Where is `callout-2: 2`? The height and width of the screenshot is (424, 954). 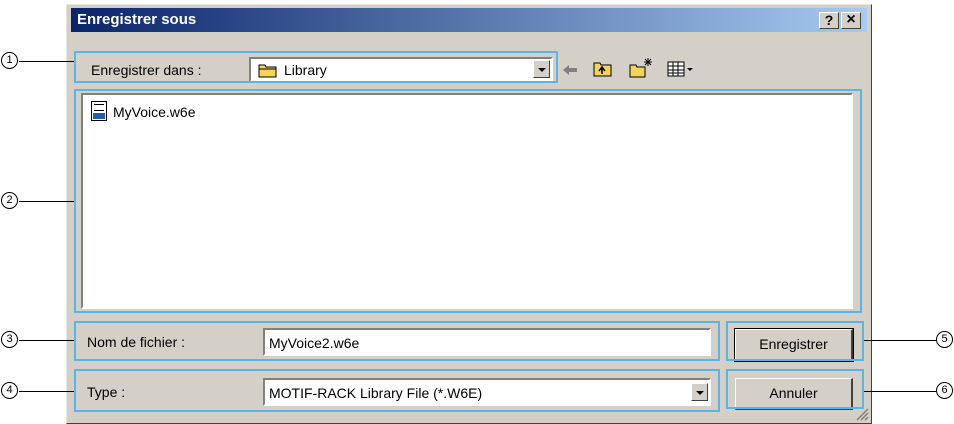
callout-2: 2 is located at coordinates (9, 200).